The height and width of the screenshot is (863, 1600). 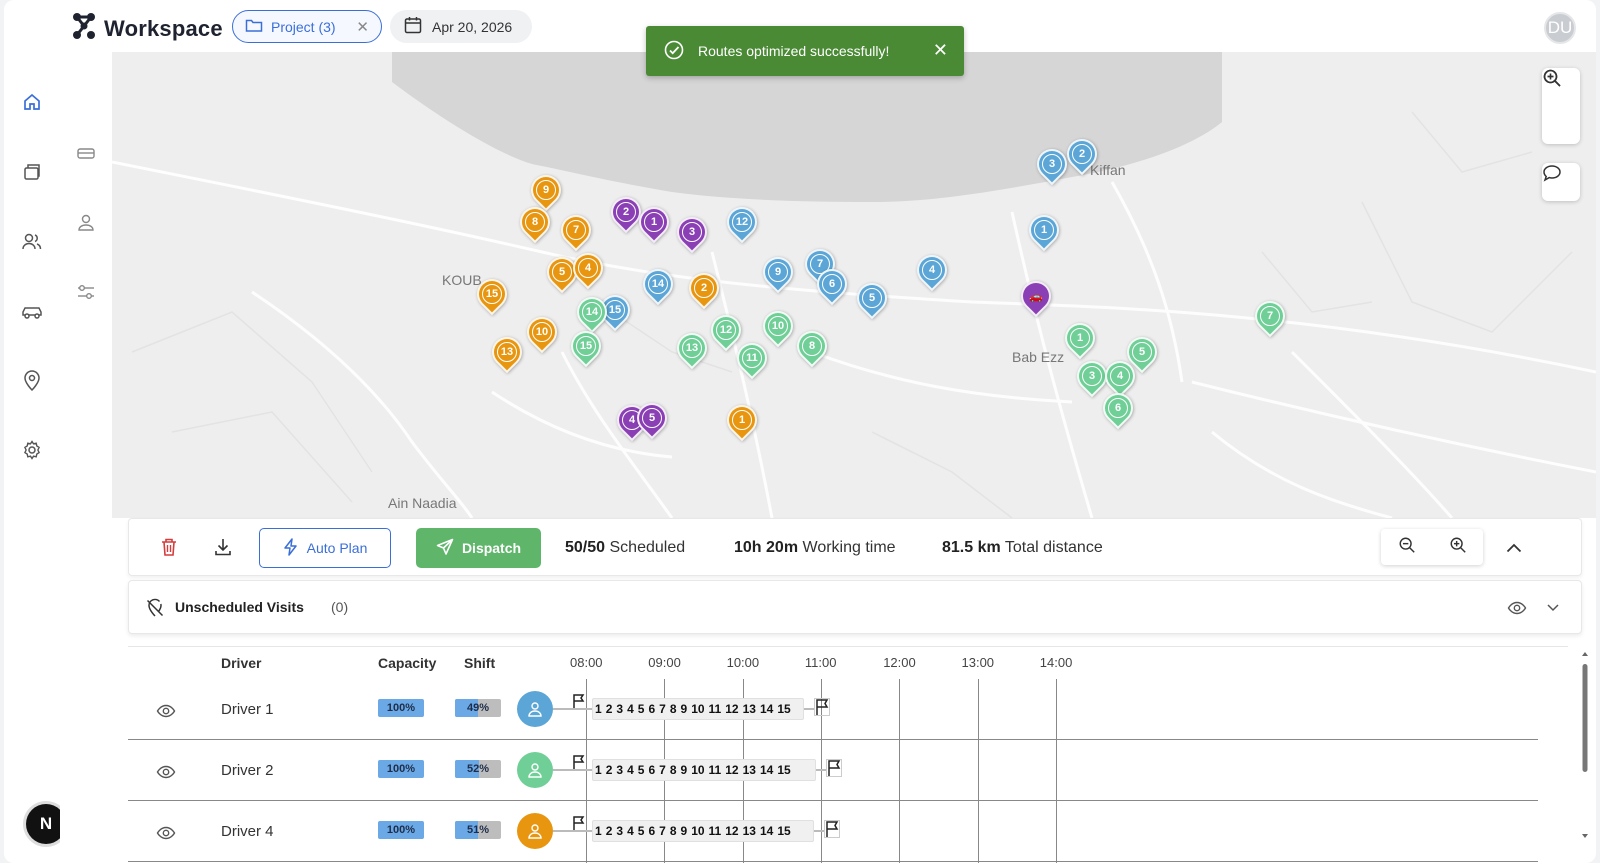 What do you see at coordinates (32, 242) in the screenshot?
I see `users-icon` at bounding box center [32, 242].